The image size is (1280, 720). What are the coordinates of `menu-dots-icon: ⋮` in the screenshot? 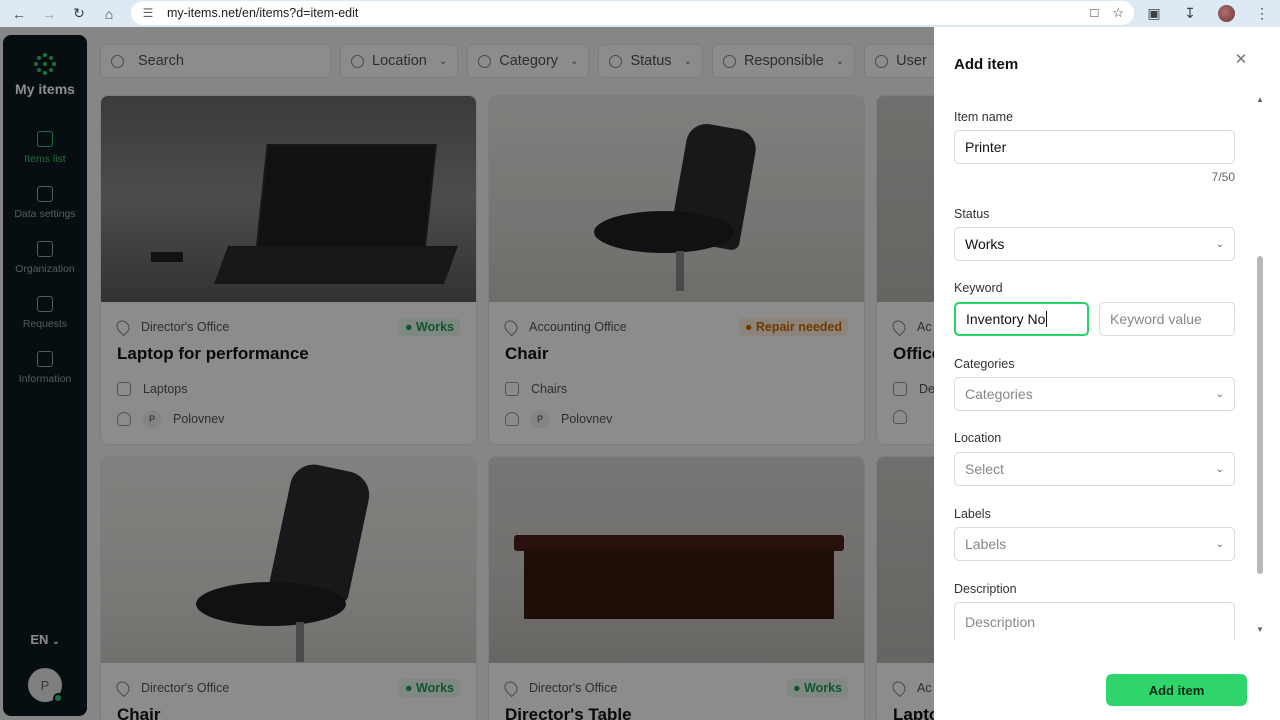 It's located at (1262, 14).